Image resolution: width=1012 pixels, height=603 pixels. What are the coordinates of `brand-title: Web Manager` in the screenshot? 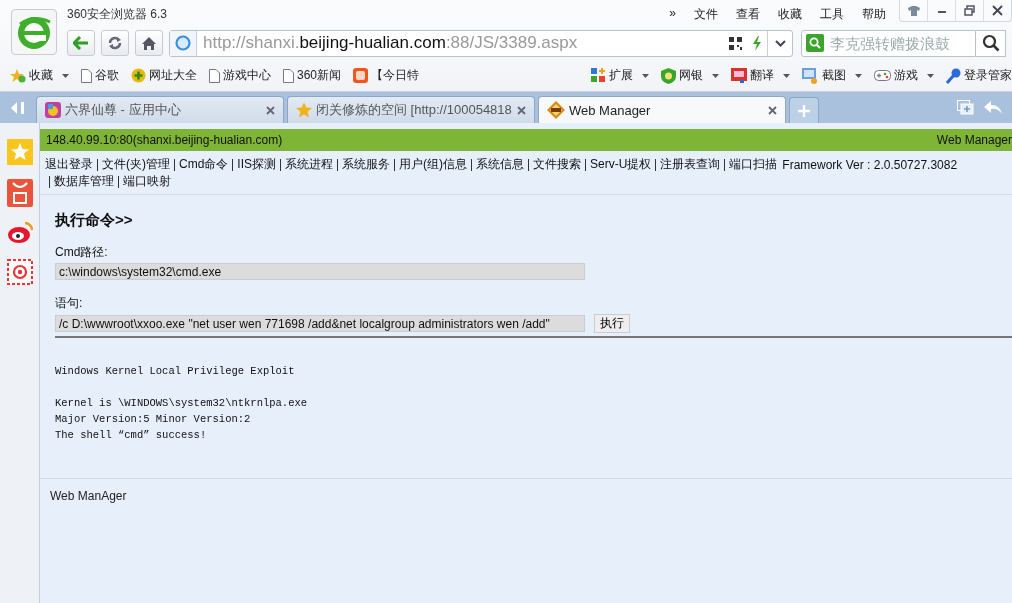 It's located at (974, 140).